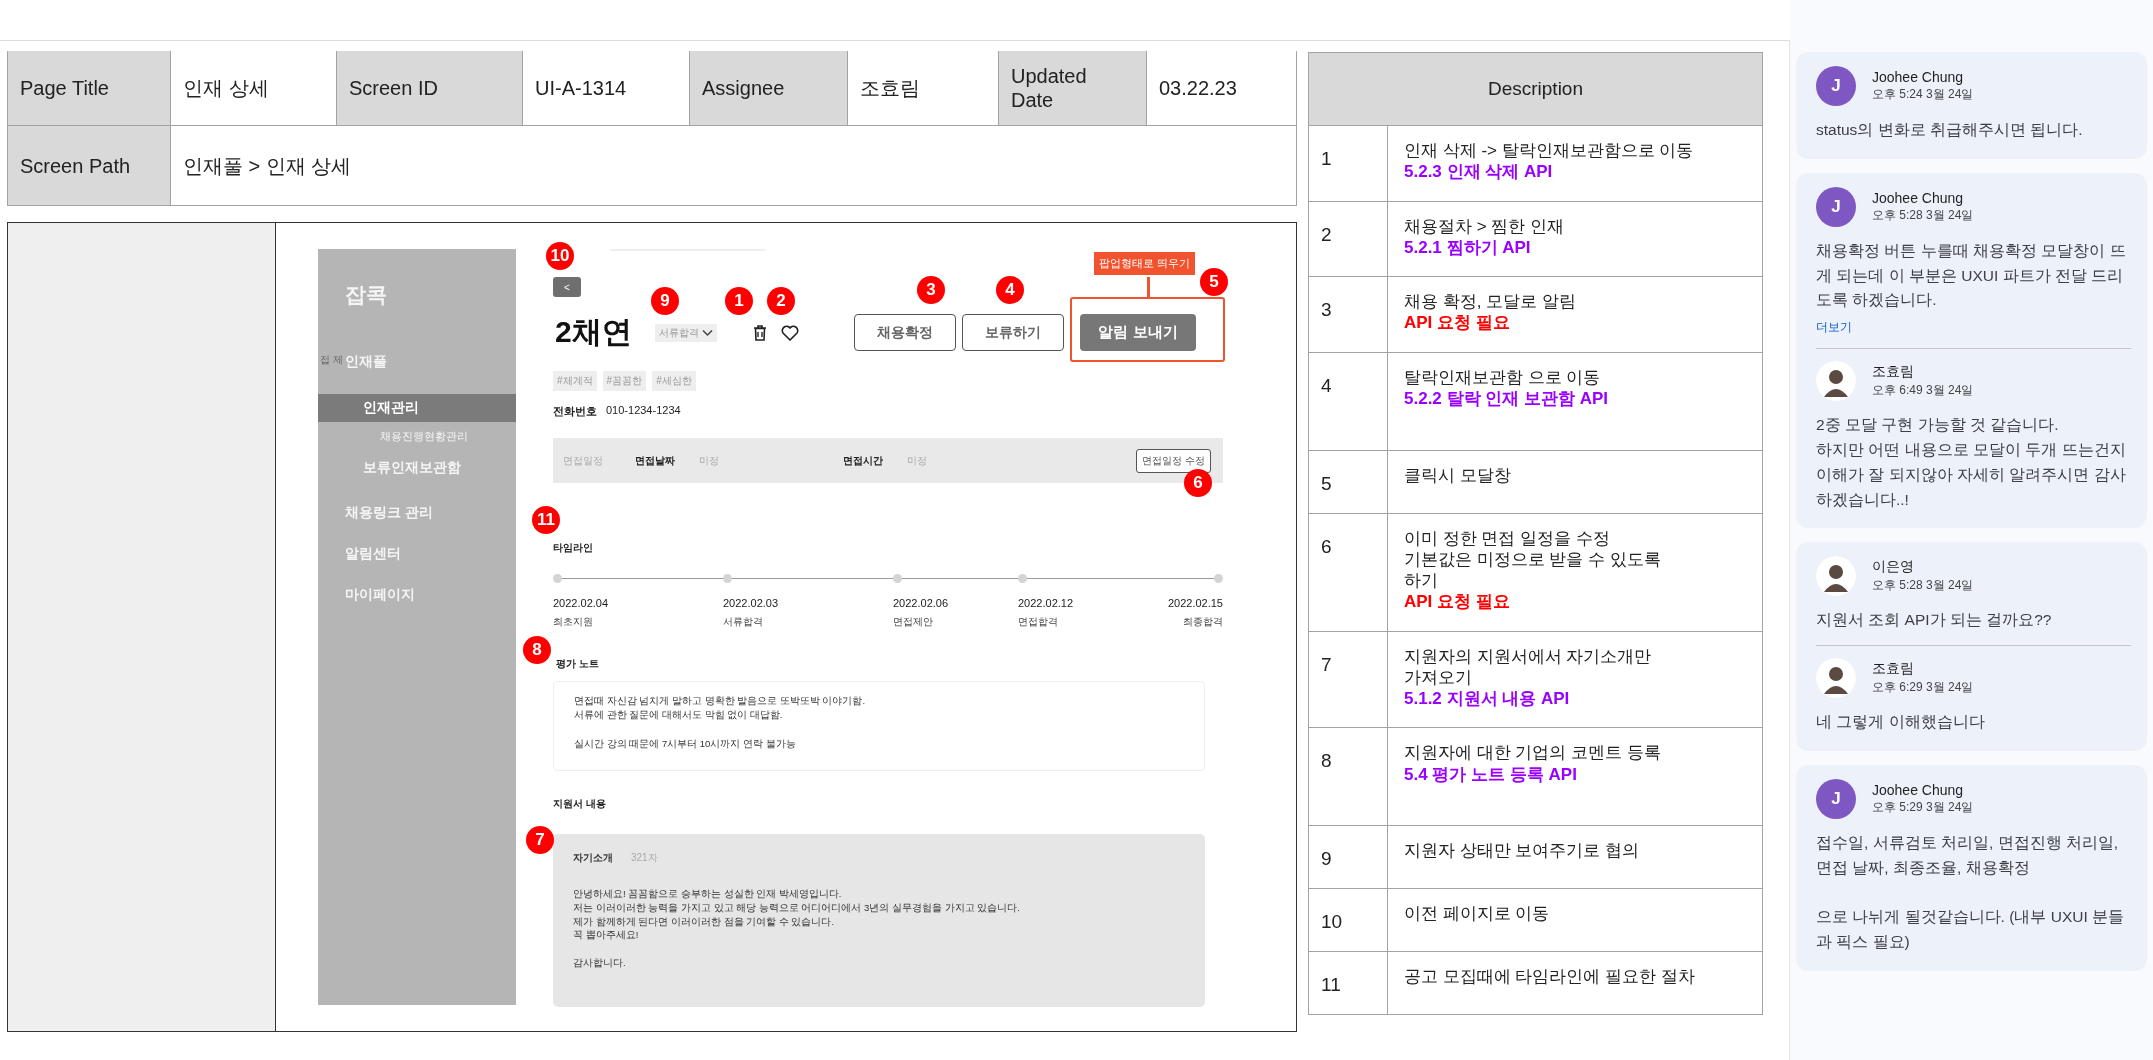 The width and height of the screenshot is (2153, 1060). What do you see at coordinates (1490, 302) in the screenshot?
I see `description-text: 채용 확정, 모달로 알림` at bounding box center [1490, 302].